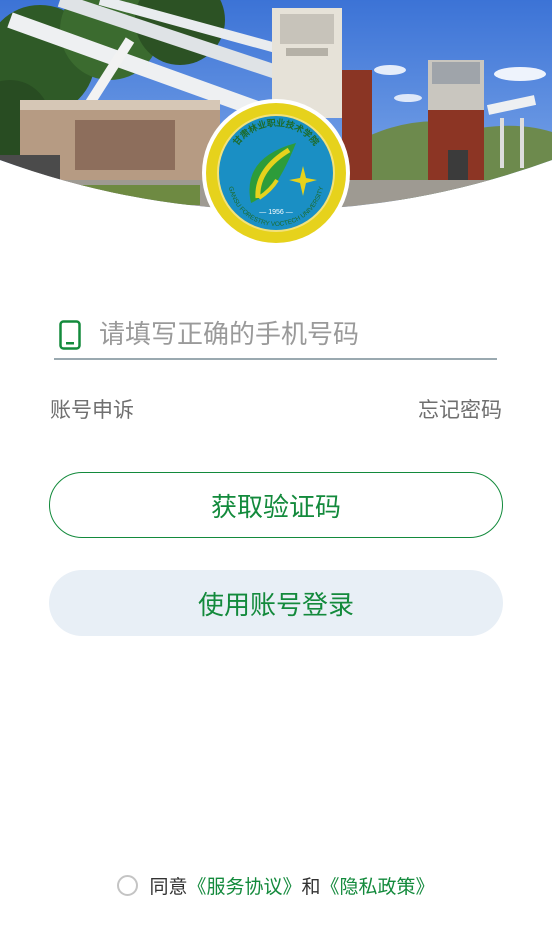 The image size is (552, 950). I want to click on agreement-row: 同意 《服务协议》 和 《隐私政策》, so click(276, 885).